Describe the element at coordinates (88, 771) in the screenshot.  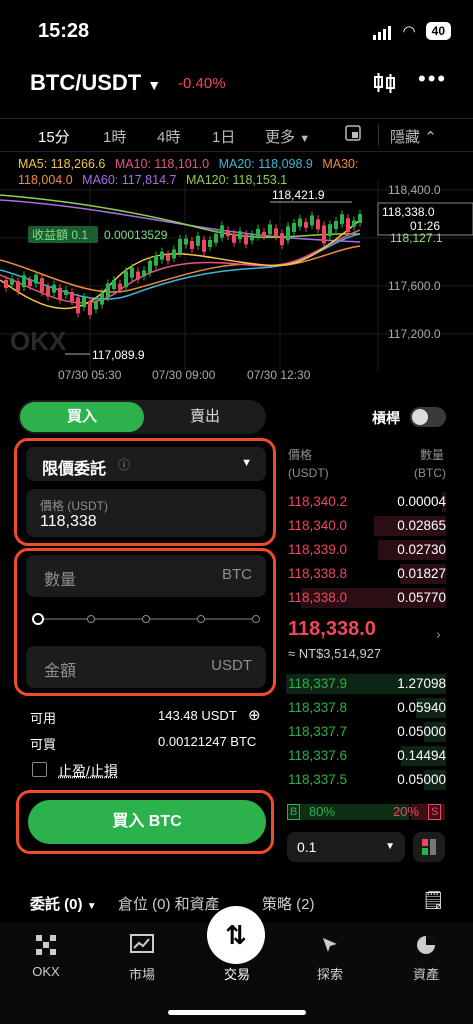
I see `tpsl-label: 止盈/止損` at that location.